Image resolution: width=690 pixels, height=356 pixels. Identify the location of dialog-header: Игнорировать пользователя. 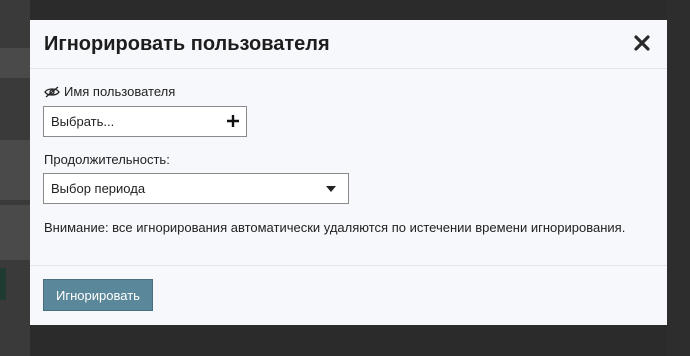
(348, 44).